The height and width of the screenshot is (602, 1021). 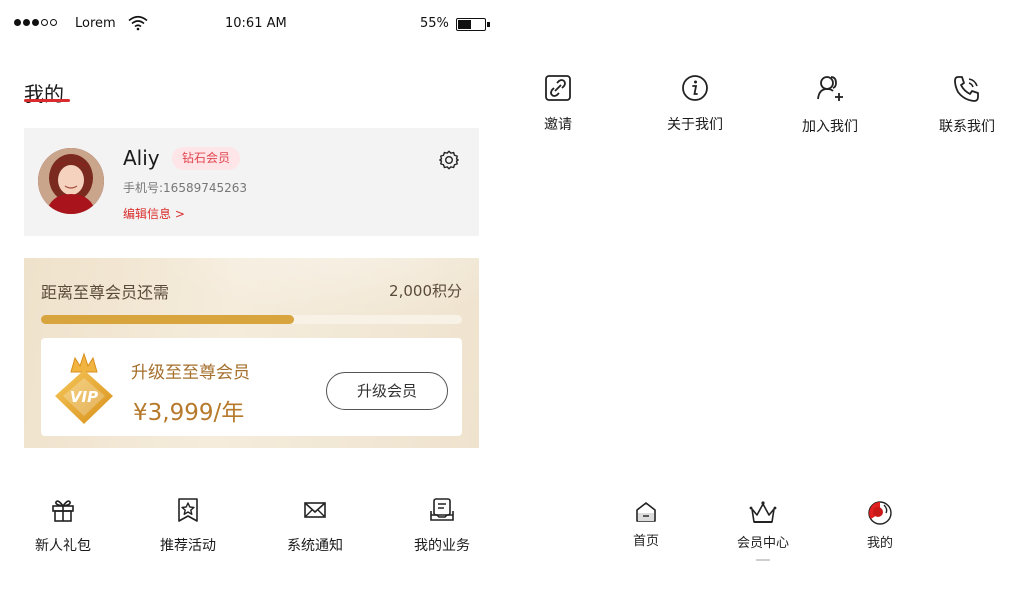 What do you see at coordinates (442, 546) in the screenshot?
I see `quick-action-label: 我的业务` at bounding box center [442, 546].